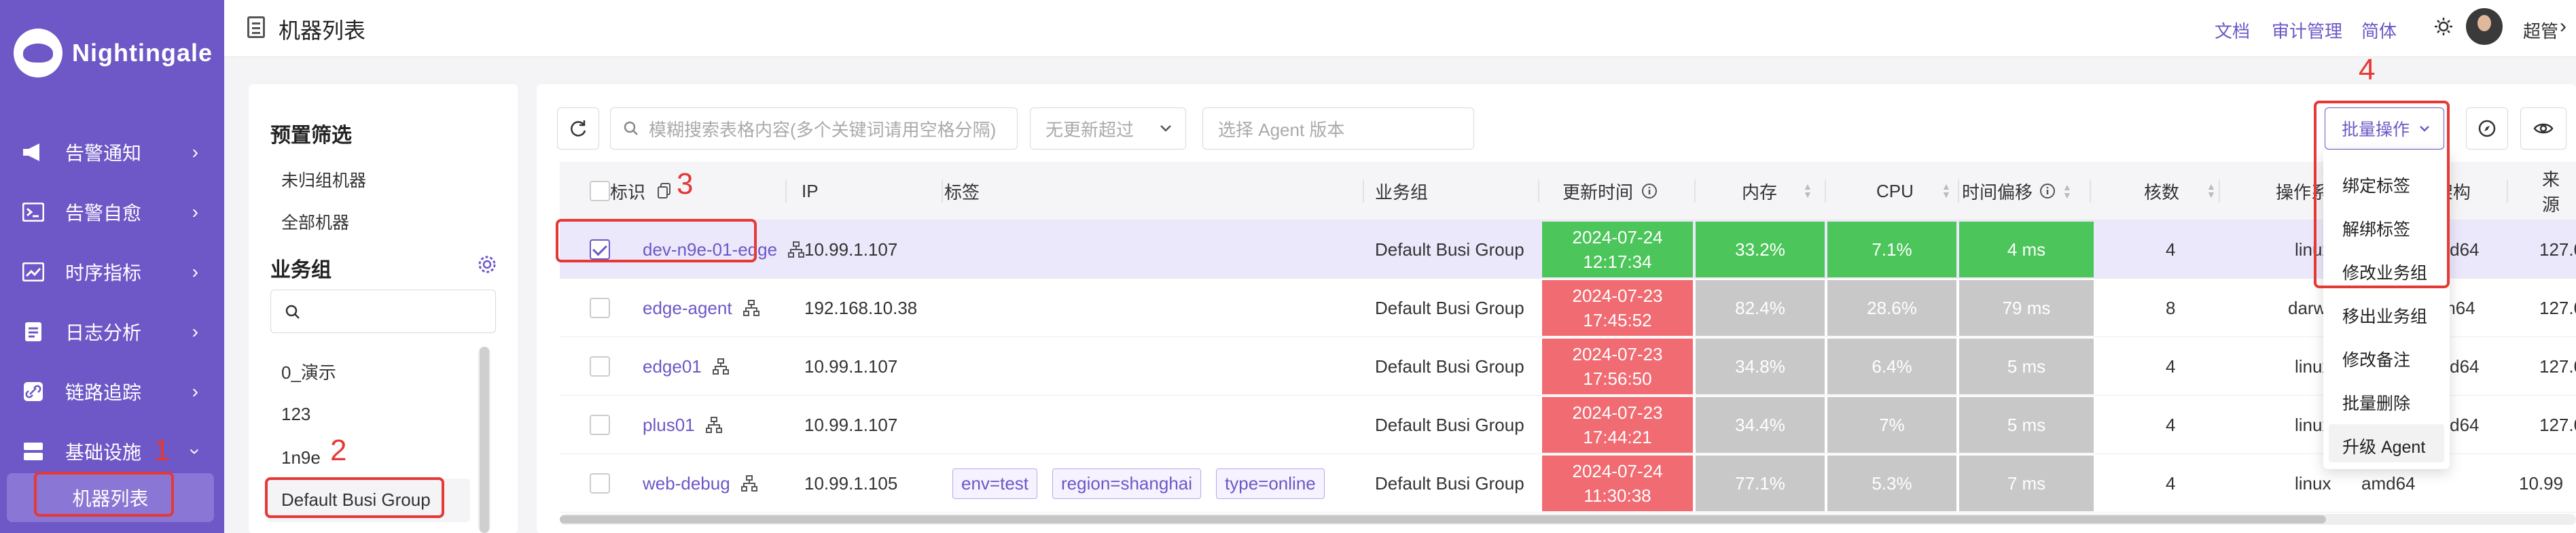 The image size is (2576, 533). Describe the element at coordinates (311, 135) in the screenshot. I see `preset-filter-title: 预置筛选` at that location.